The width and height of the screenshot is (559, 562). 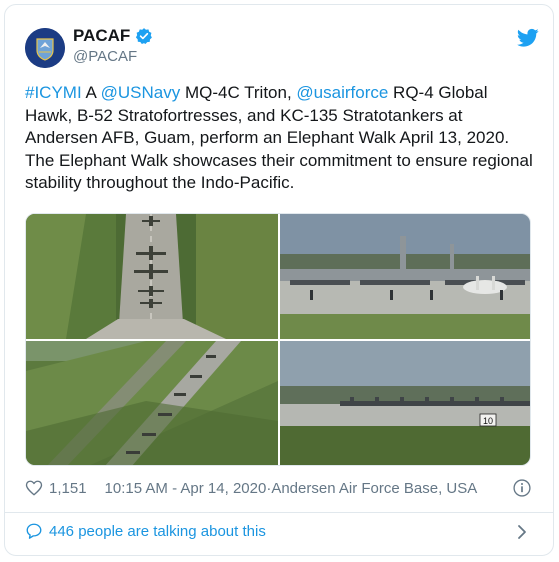 What do you see at coordinates (101, 36) in the screenshot?
I see `author-display-name: PACAF` at bounding box center [101, 36].